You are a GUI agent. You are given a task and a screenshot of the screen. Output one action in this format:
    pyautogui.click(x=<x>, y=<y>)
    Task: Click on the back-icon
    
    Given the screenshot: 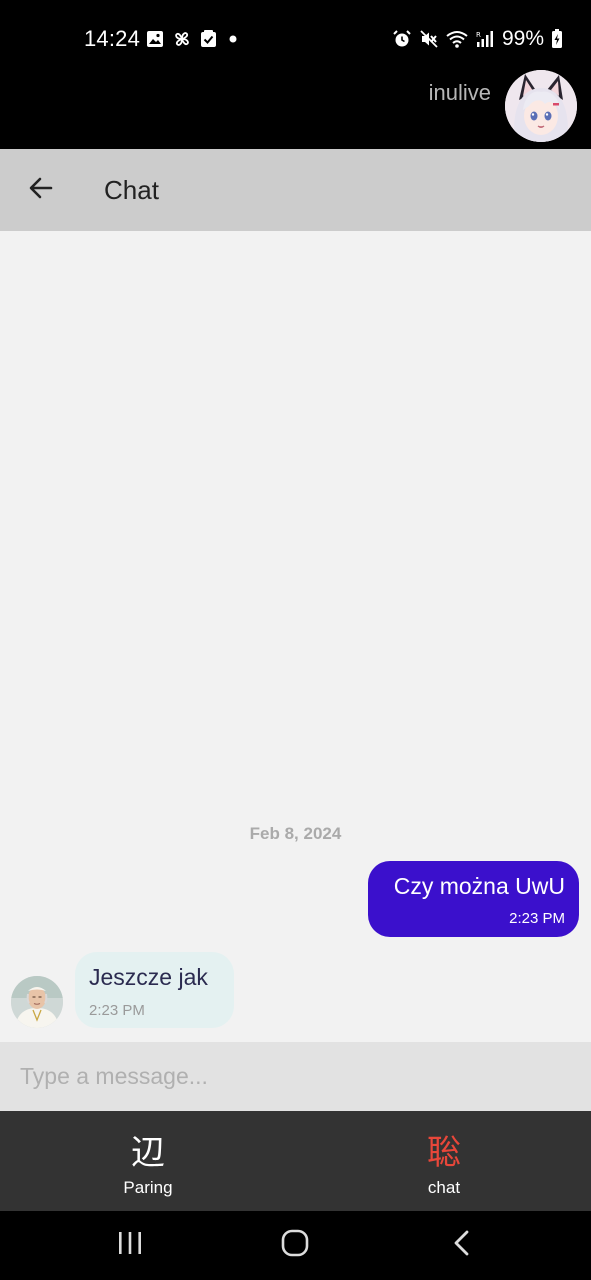 What is the action you would take?
    pyautogui.click(x=462, y=1245)
    